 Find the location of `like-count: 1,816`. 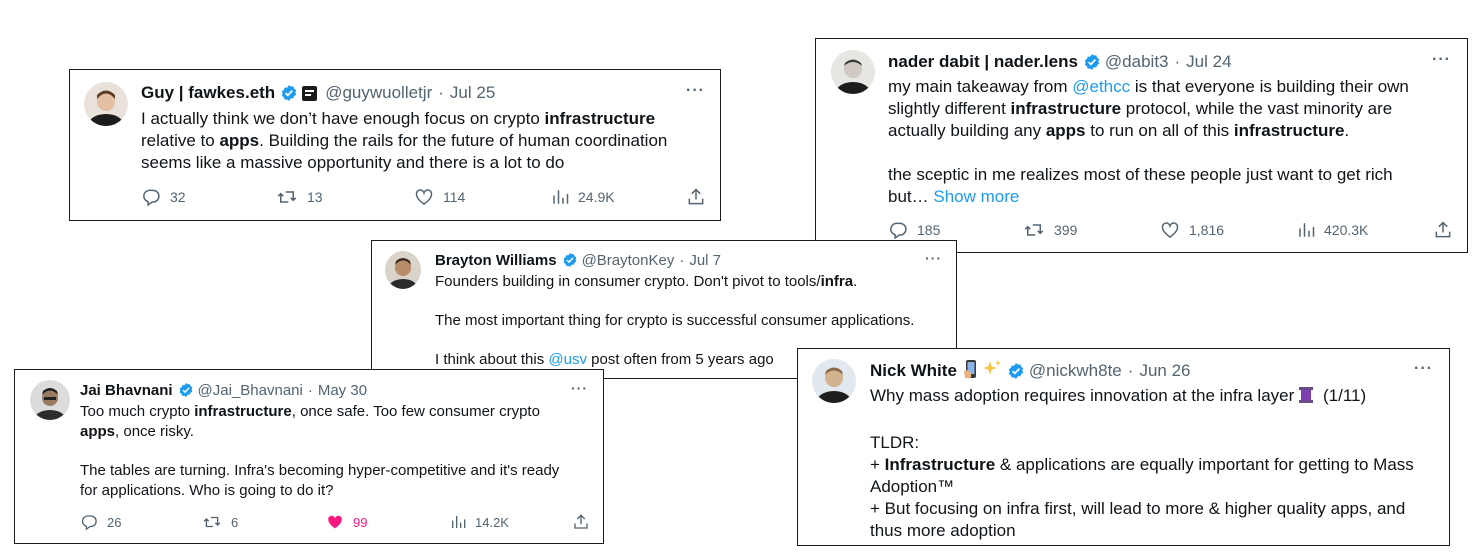

like-count: 1,816 is located at coordinates (1207, 230).